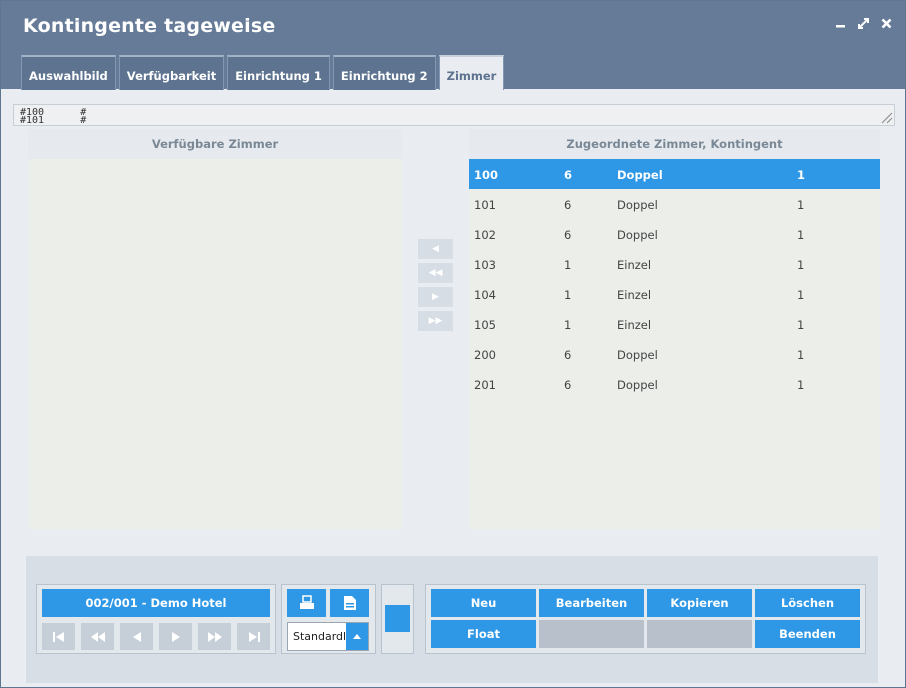  What do you see at coordinates (171, 72) in the screenshot?
I see `tab-verfuegbarkeit: Verfügbarkeit` at bounding box center [171, 72].